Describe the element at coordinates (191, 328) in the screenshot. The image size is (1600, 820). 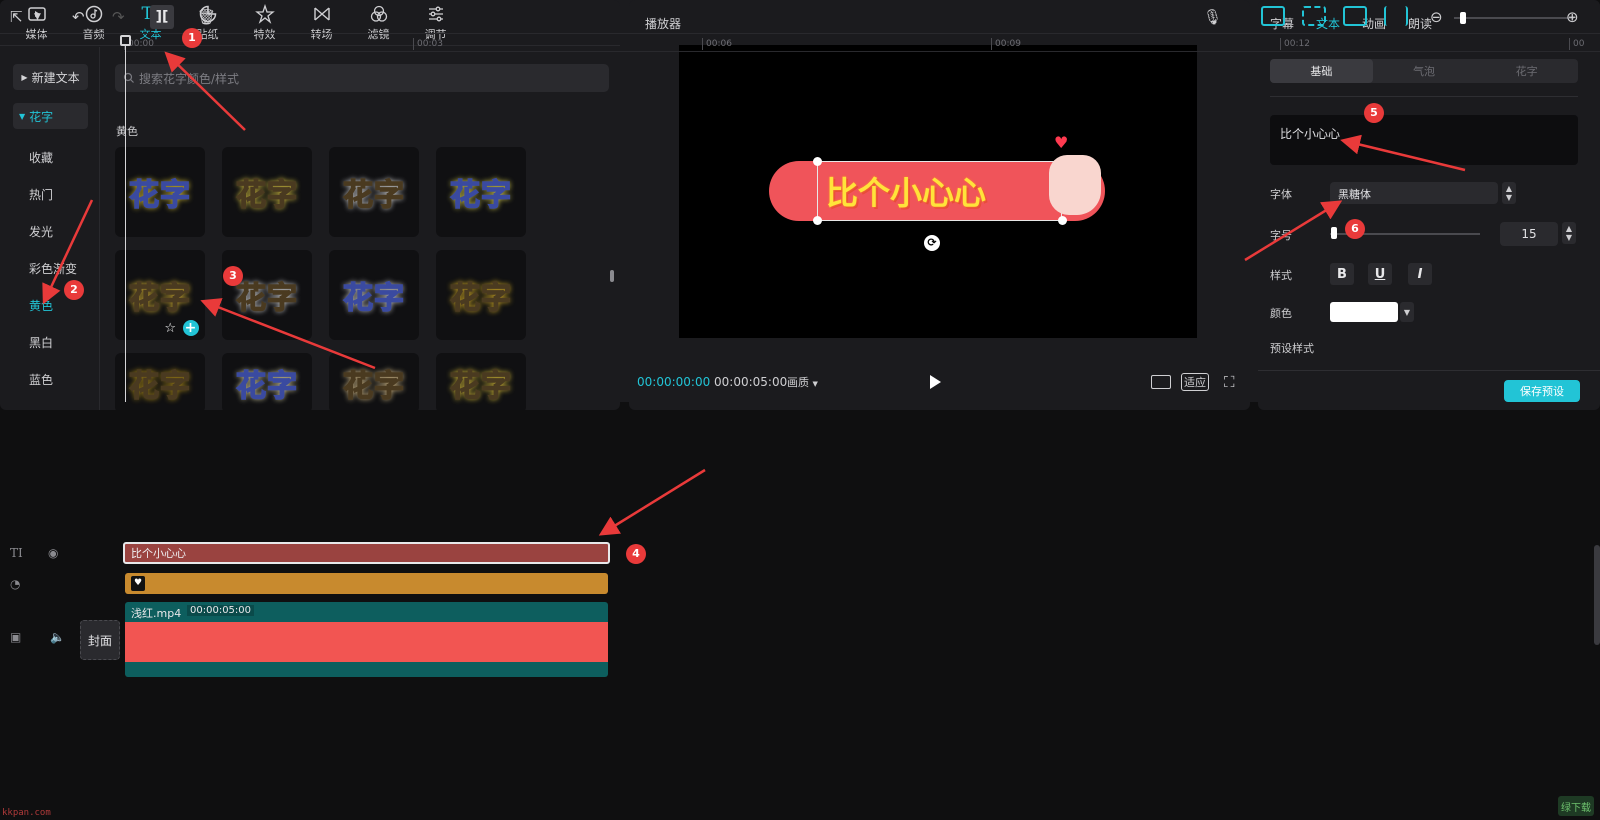
I see `add-icon: +` at that location.